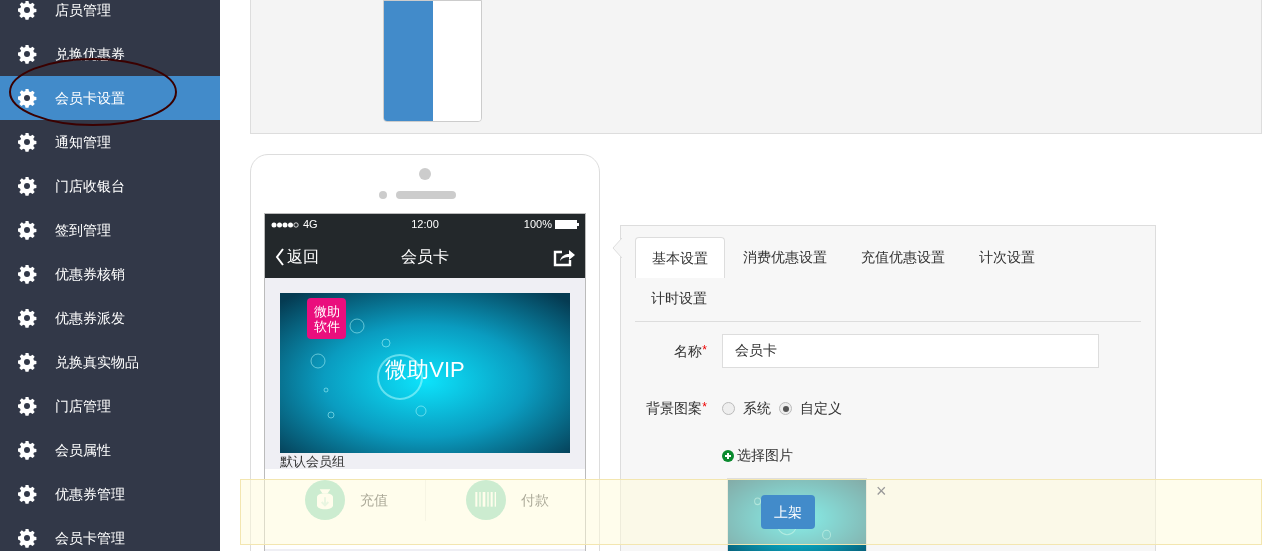 The height and width of the screenshot is (551, 1262). Describe the element at coordinates (680, 257) in the screenshot. I see `tab: 基本设置` at that location.